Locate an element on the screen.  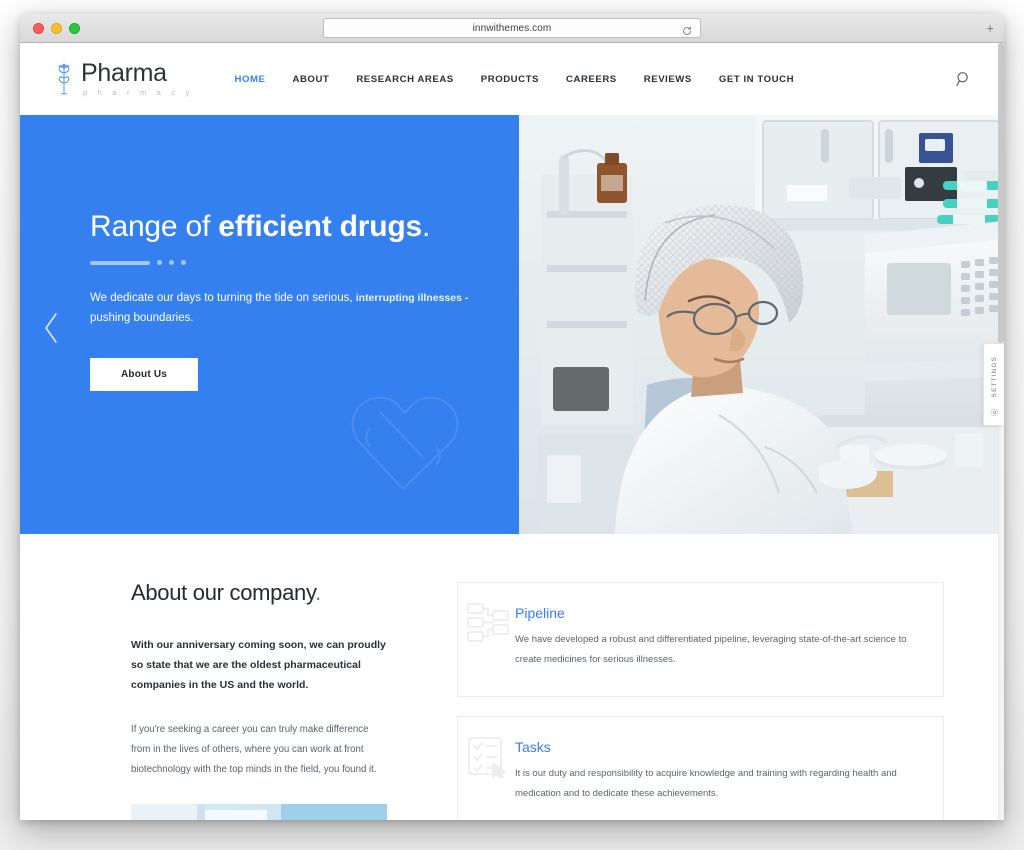
hero-description-tail: pushing boundaries. is located at coordinates (142, 318).